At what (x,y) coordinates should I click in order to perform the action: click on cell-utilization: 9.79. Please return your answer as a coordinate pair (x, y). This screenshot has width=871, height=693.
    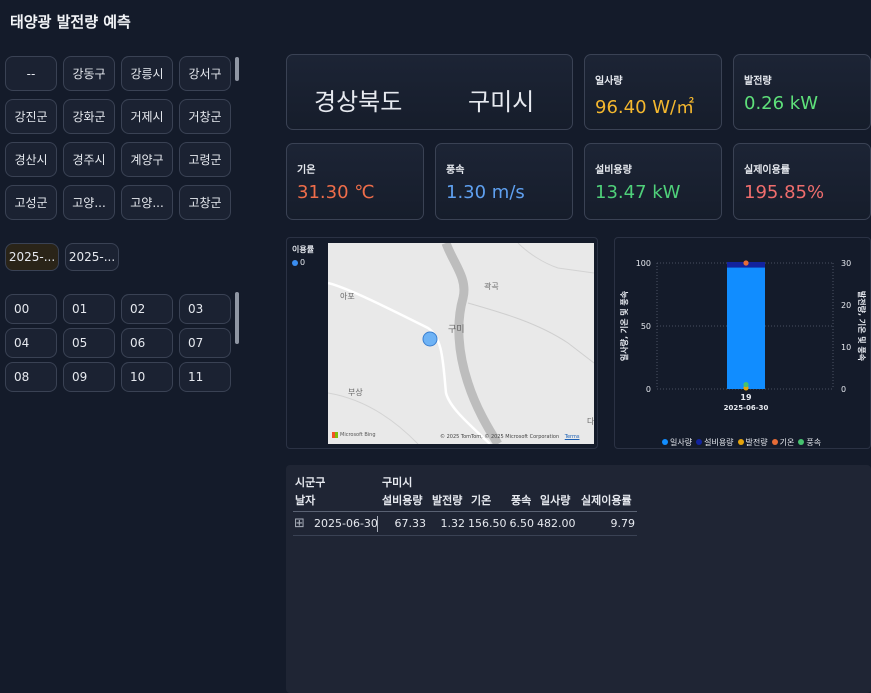
    Looking at the image, I should click on (623, 523).